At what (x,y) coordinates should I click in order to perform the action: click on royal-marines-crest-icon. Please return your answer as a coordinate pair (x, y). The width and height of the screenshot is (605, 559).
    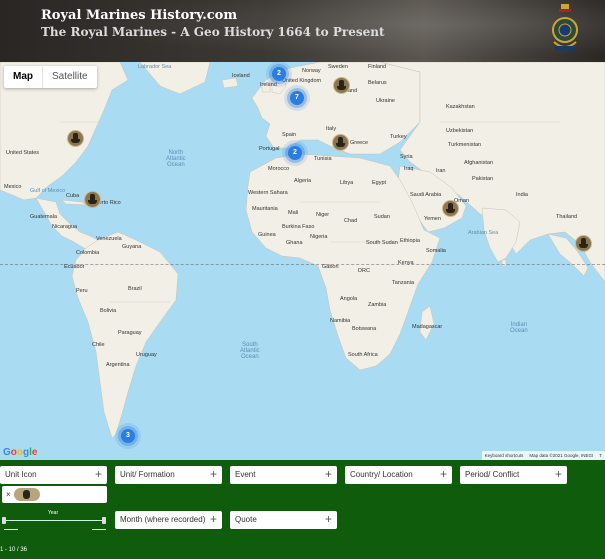
    Looking at the image, I should click on (565, 27).